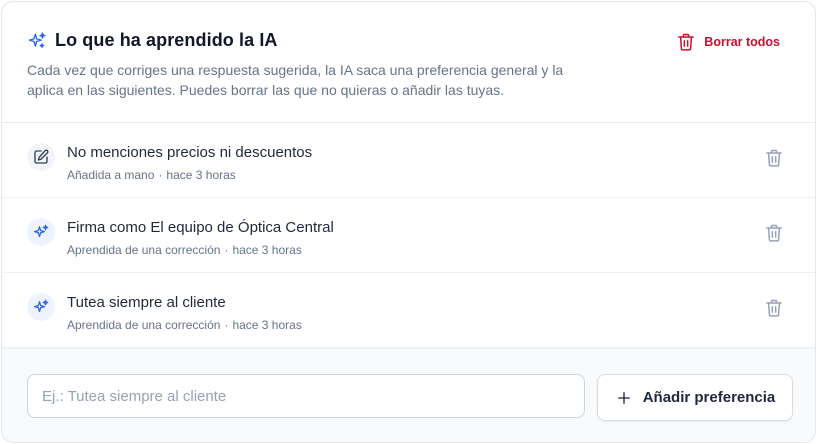  What do you see at coordinates (709, 397) in the screenshot?
I see `add-preference-label: Añadir preferencia` at bounding box center [709, 397].